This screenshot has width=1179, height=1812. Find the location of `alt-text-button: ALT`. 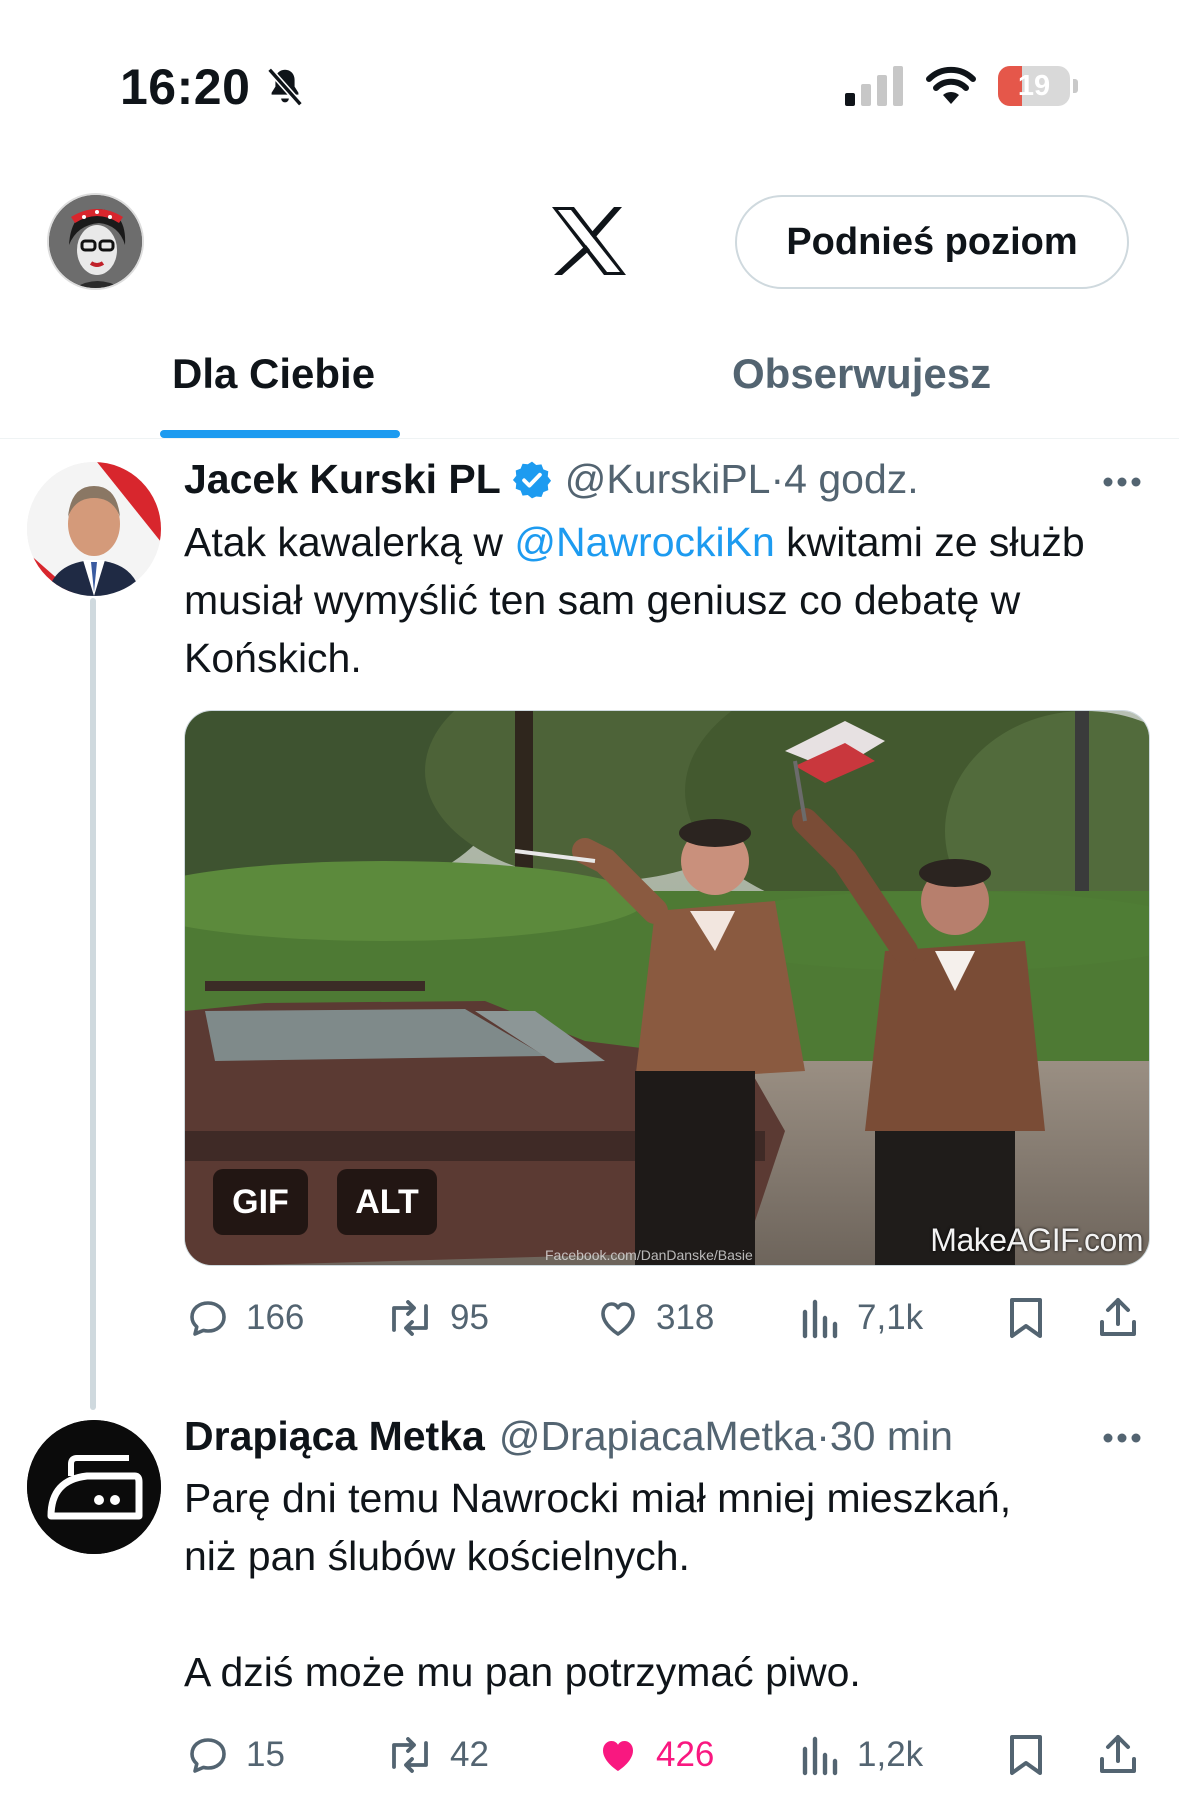

alt-text-button: ALT is located at coordinates (387, 1202).